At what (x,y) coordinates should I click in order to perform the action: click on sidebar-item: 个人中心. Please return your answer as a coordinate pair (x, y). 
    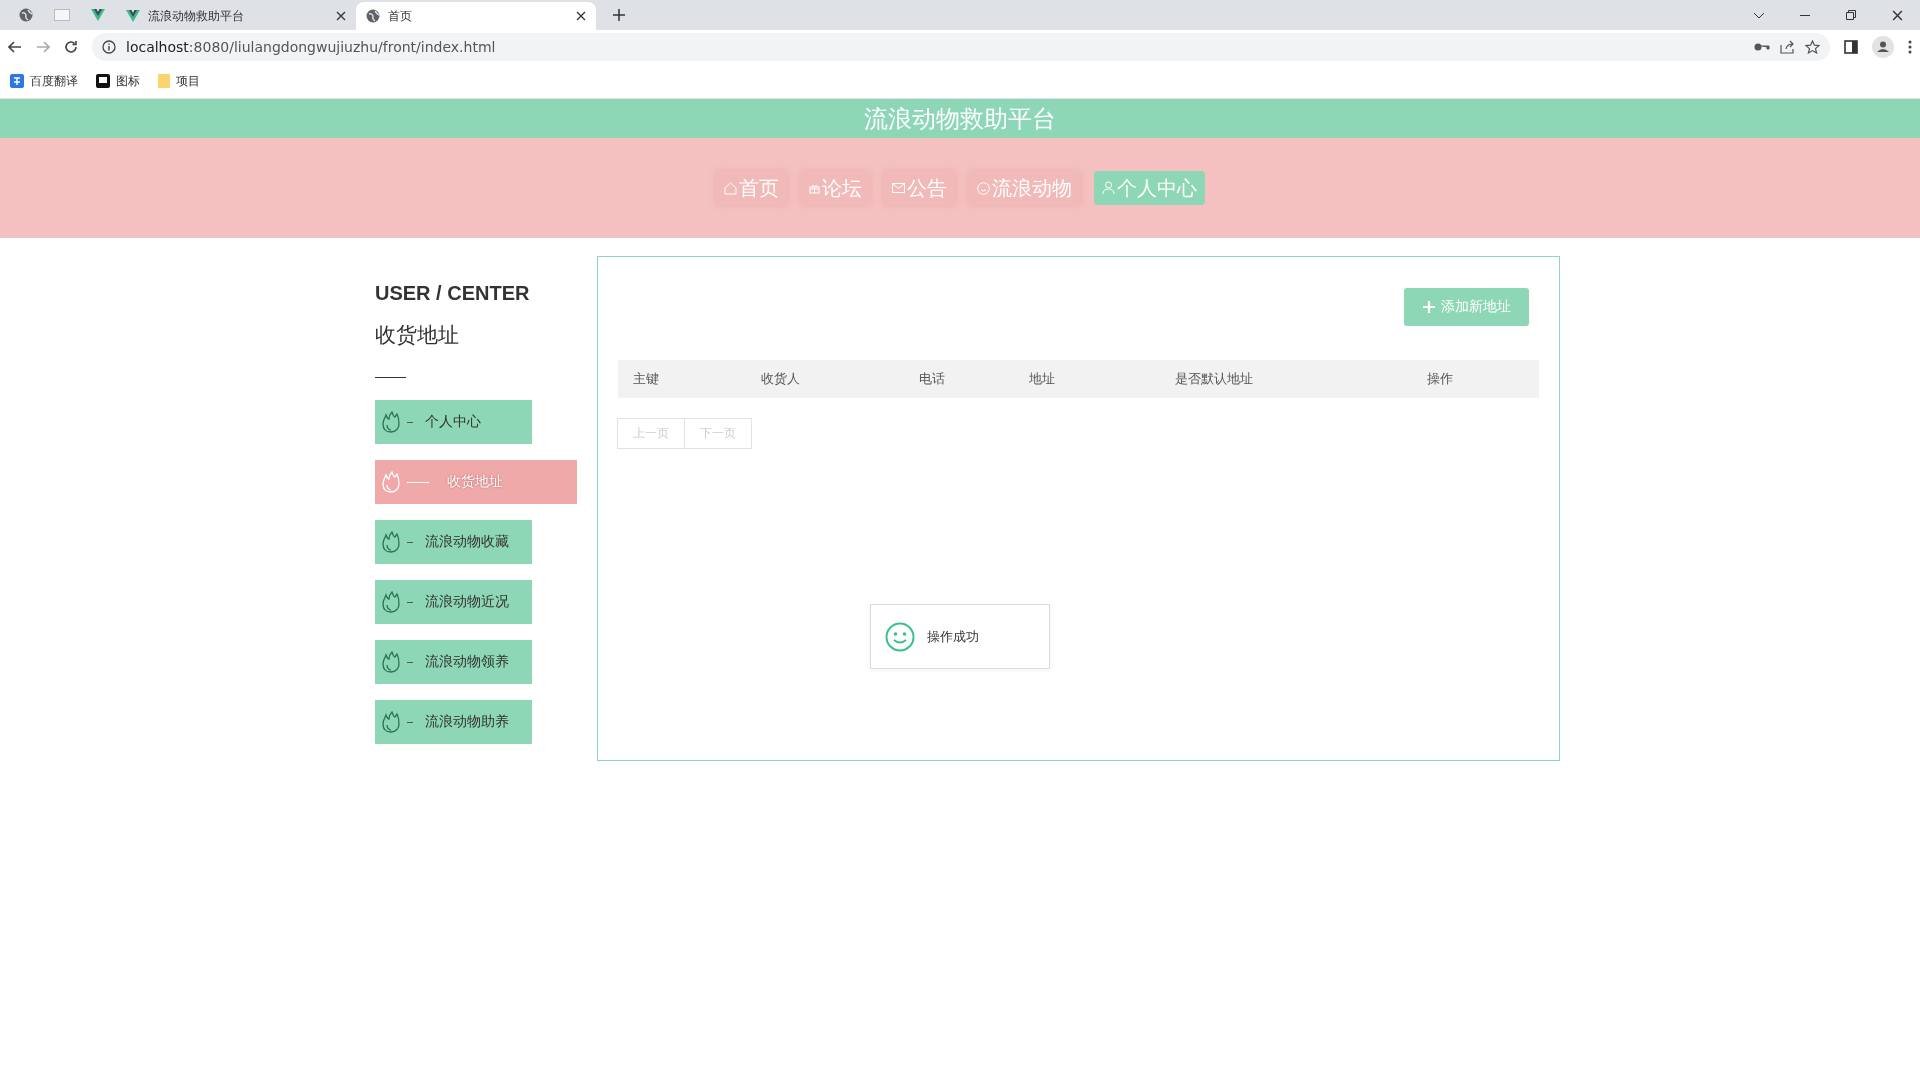
    Looking at the image, I should click on (453, 422).